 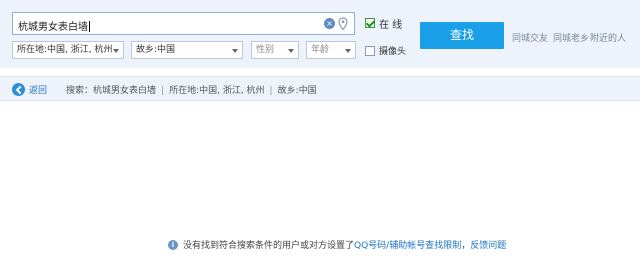 I want to click on breadcrumb: 搜索：杭城男女表白墙 | 所在地:中国, 浙江, 杭州 | 故乡:中国, so click(x=191, y=89).